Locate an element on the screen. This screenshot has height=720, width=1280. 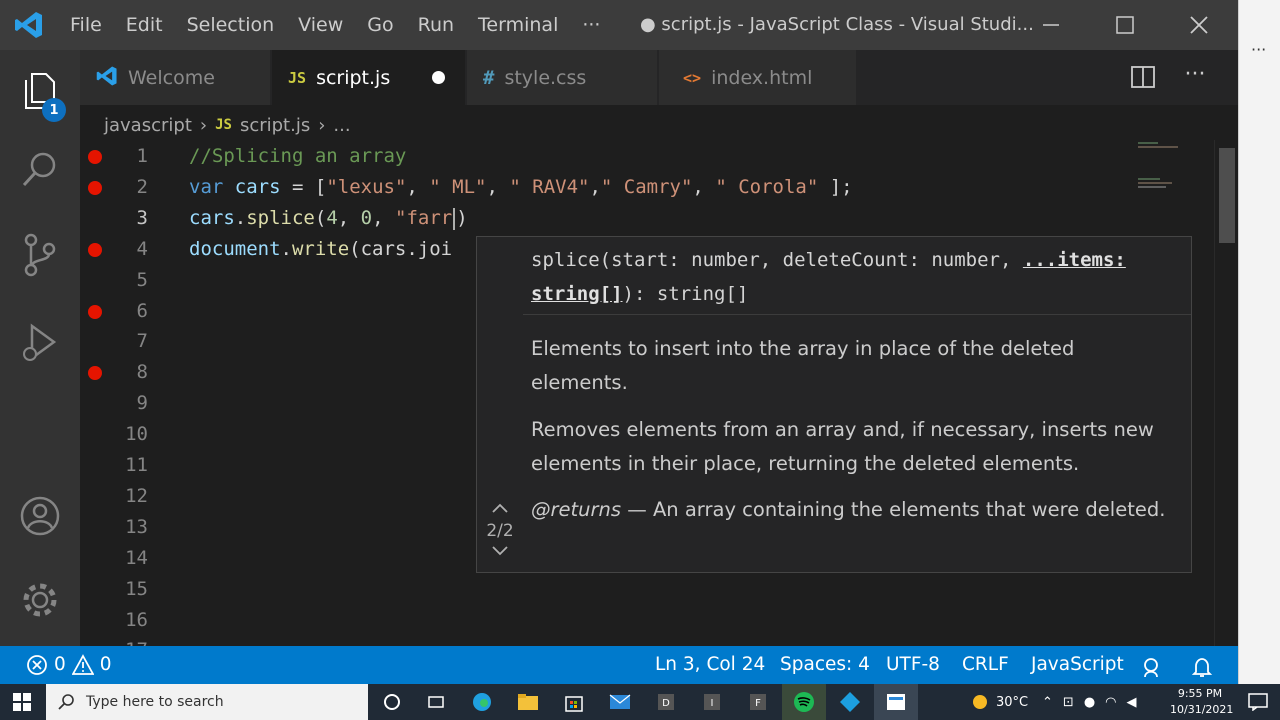
maximize-button is located at coordinates (1125, 25).